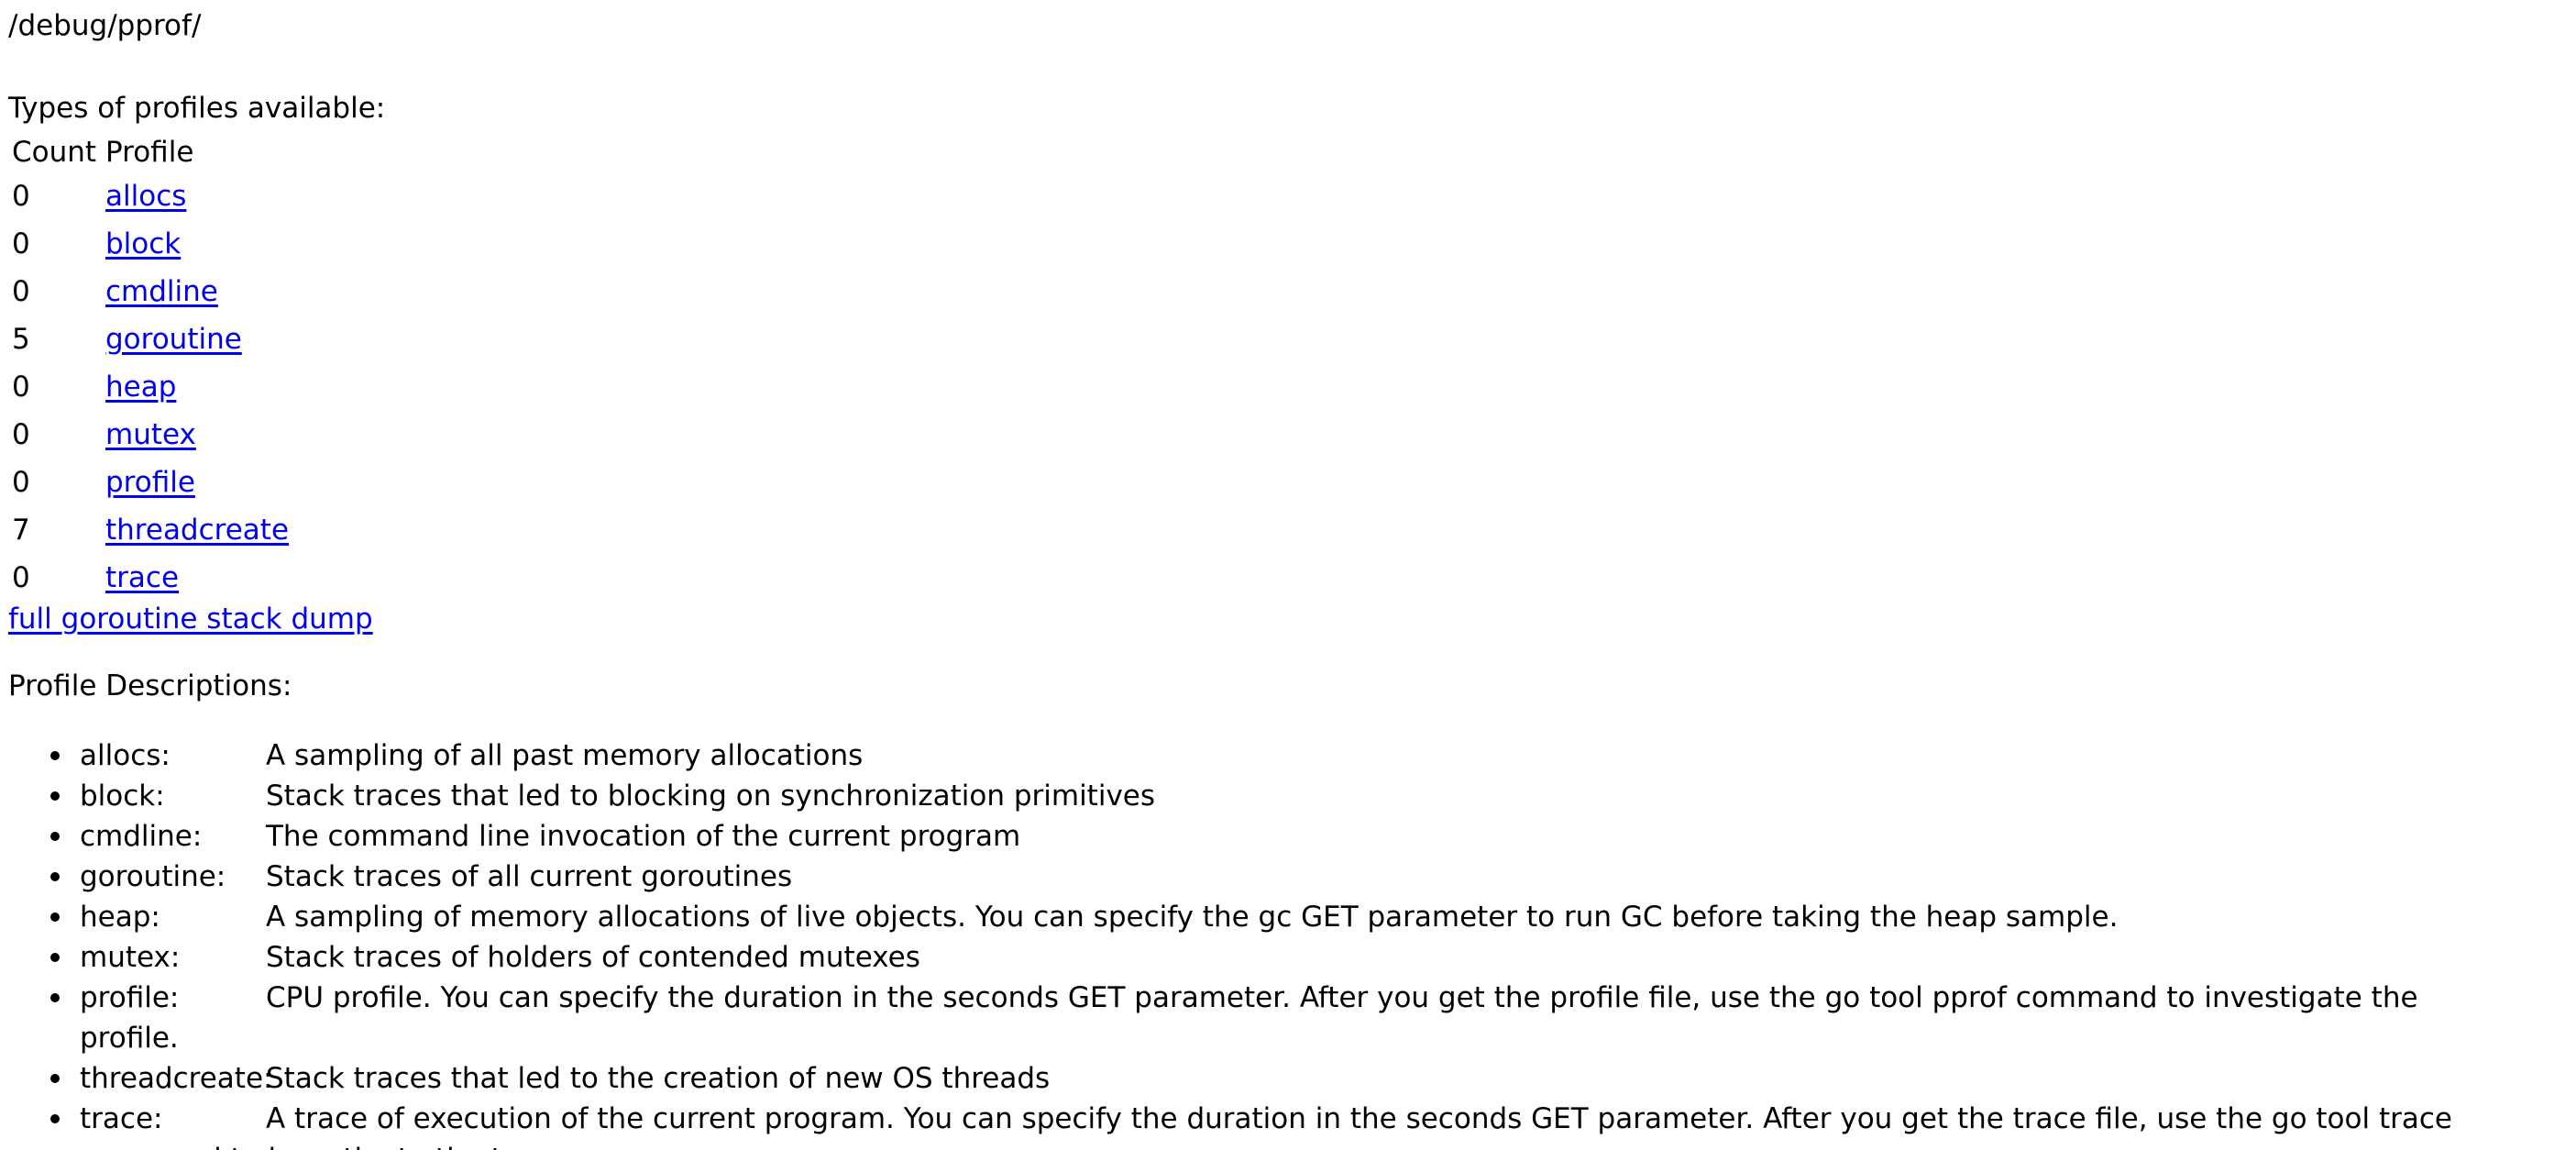 This screenshot has width=2576, height=1150. Describe the element at coordinates (21, 530) in the screenshot. I see `profile-count: 7` at that location.